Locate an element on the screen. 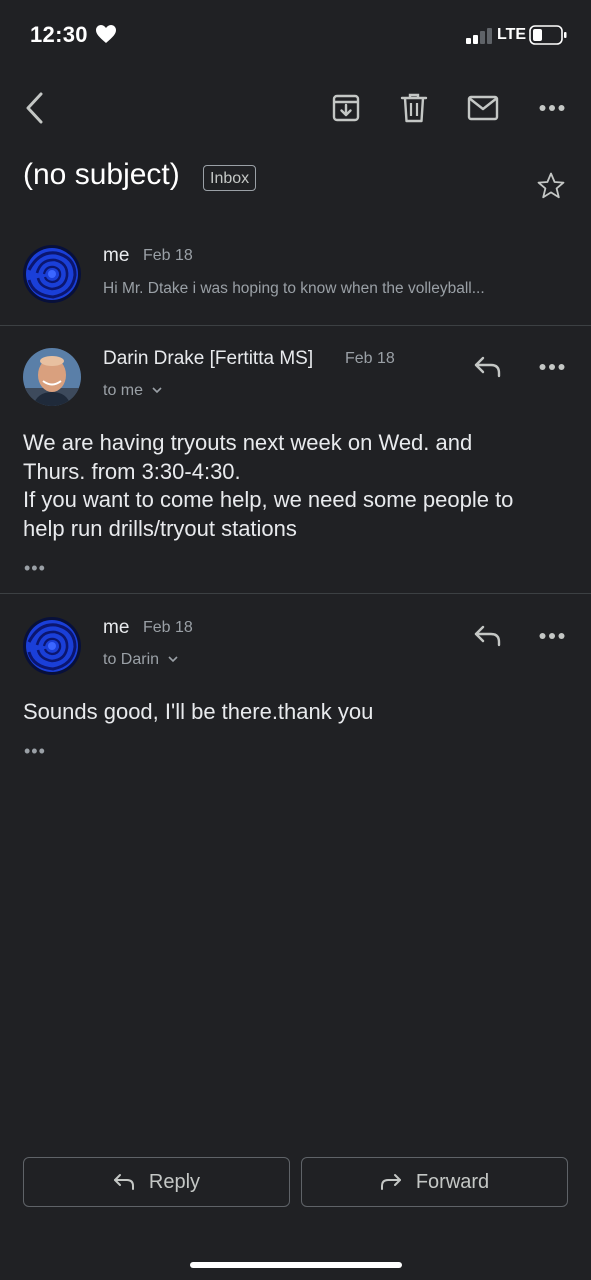 The image size is (591, 1280). trash-icon is located at coordinates (414, 108).